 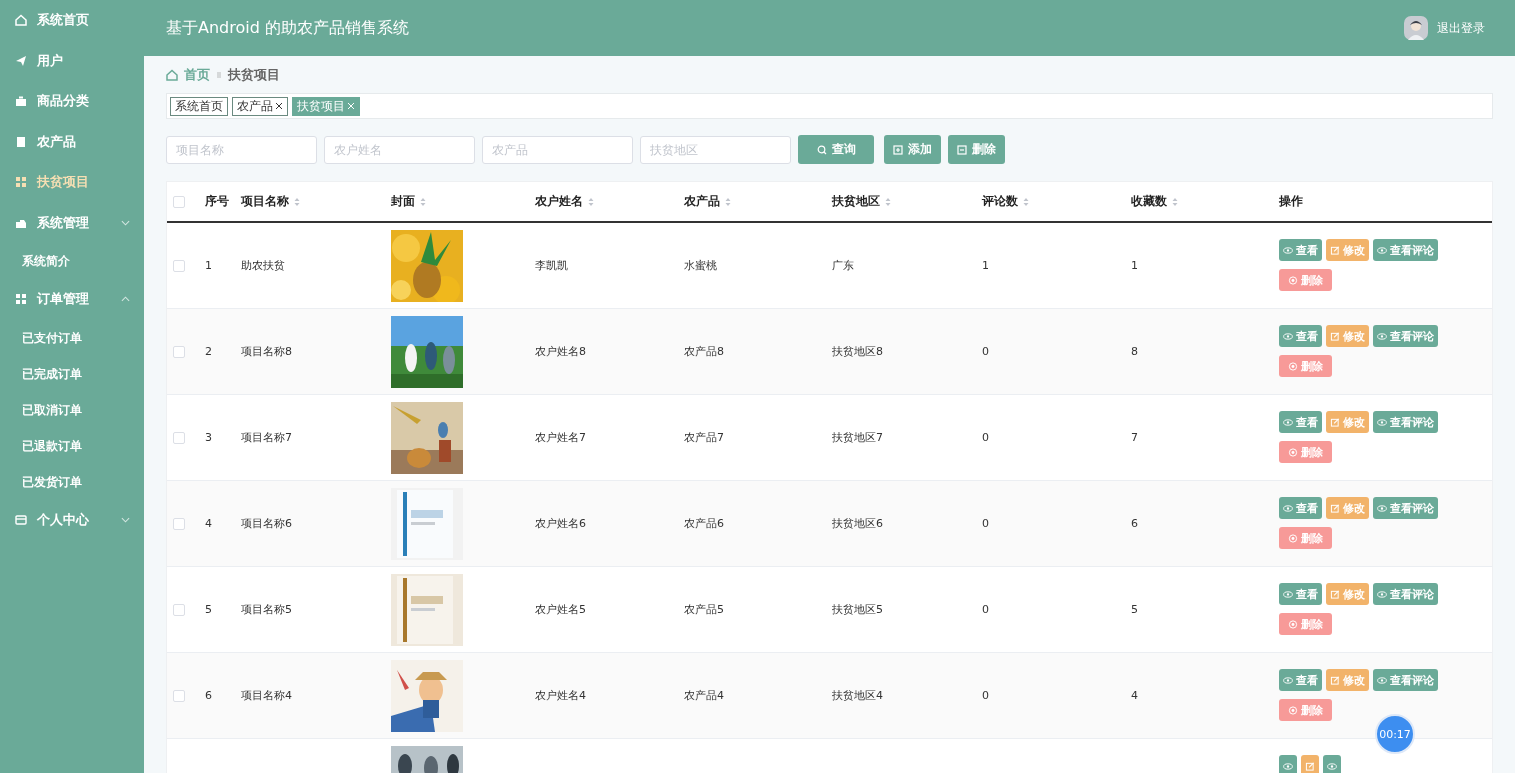 I want to click on table-cell-text: 水蜜桃, so click(x=701, y=265).